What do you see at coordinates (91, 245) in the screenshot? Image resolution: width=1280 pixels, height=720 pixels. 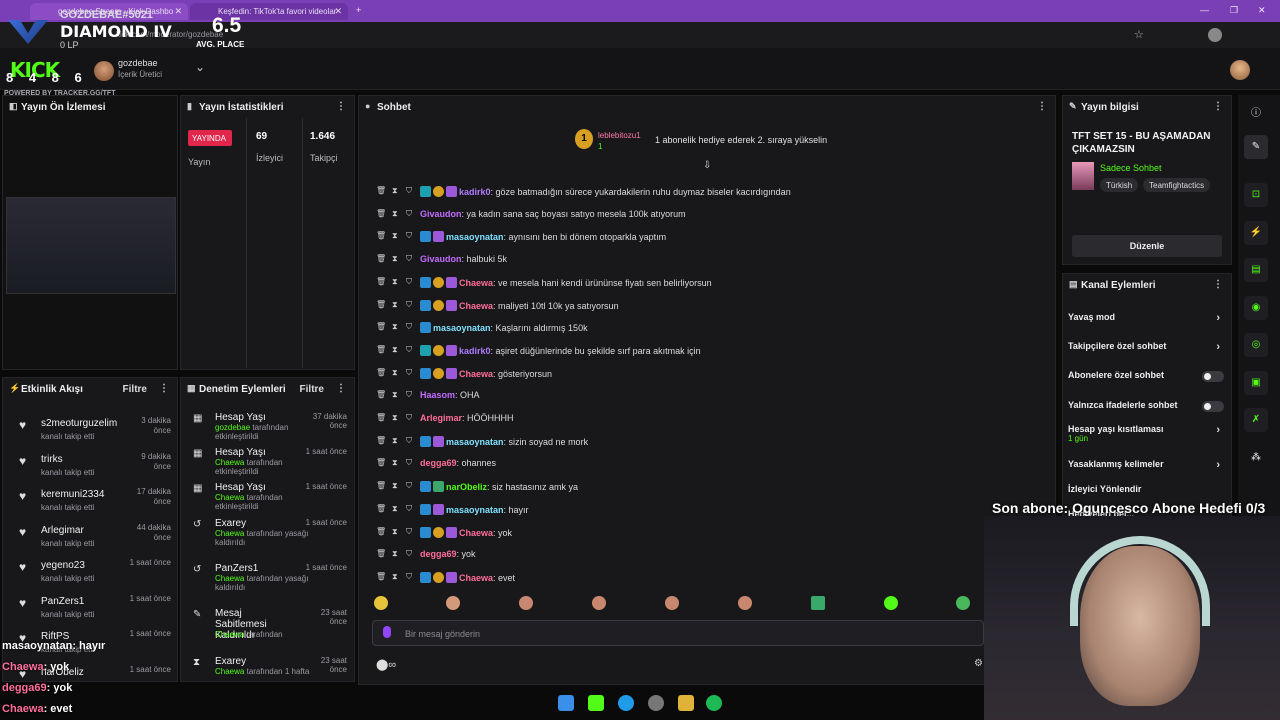 I see `stream-preview-image` at bounding box center [91, 245].